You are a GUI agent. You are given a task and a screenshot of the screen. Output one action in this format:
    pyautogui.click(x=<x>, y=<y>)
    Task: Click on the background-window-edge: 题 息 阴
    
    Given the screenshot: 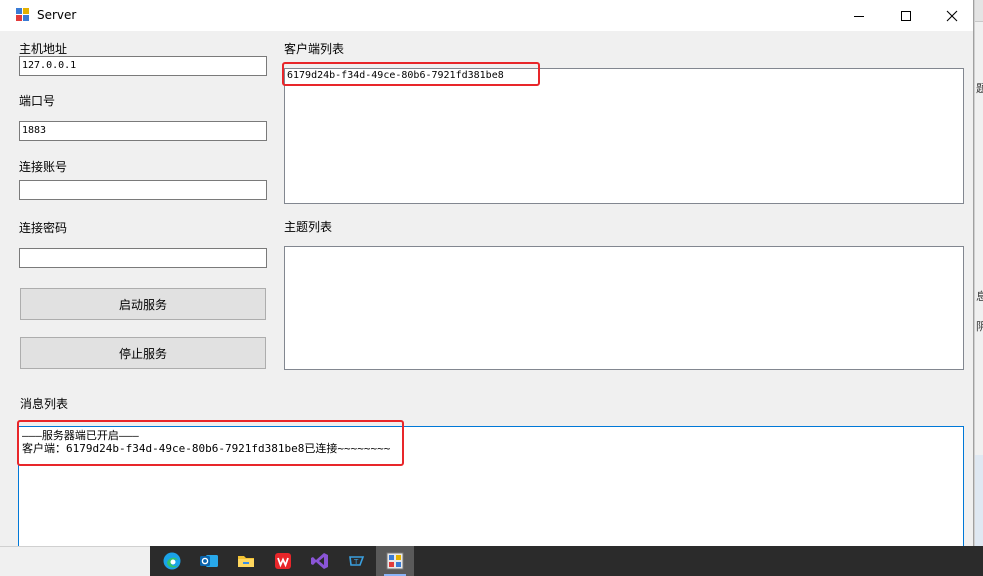 What is the action you would take?
    pyautogui.click(x=978, y=288)
    